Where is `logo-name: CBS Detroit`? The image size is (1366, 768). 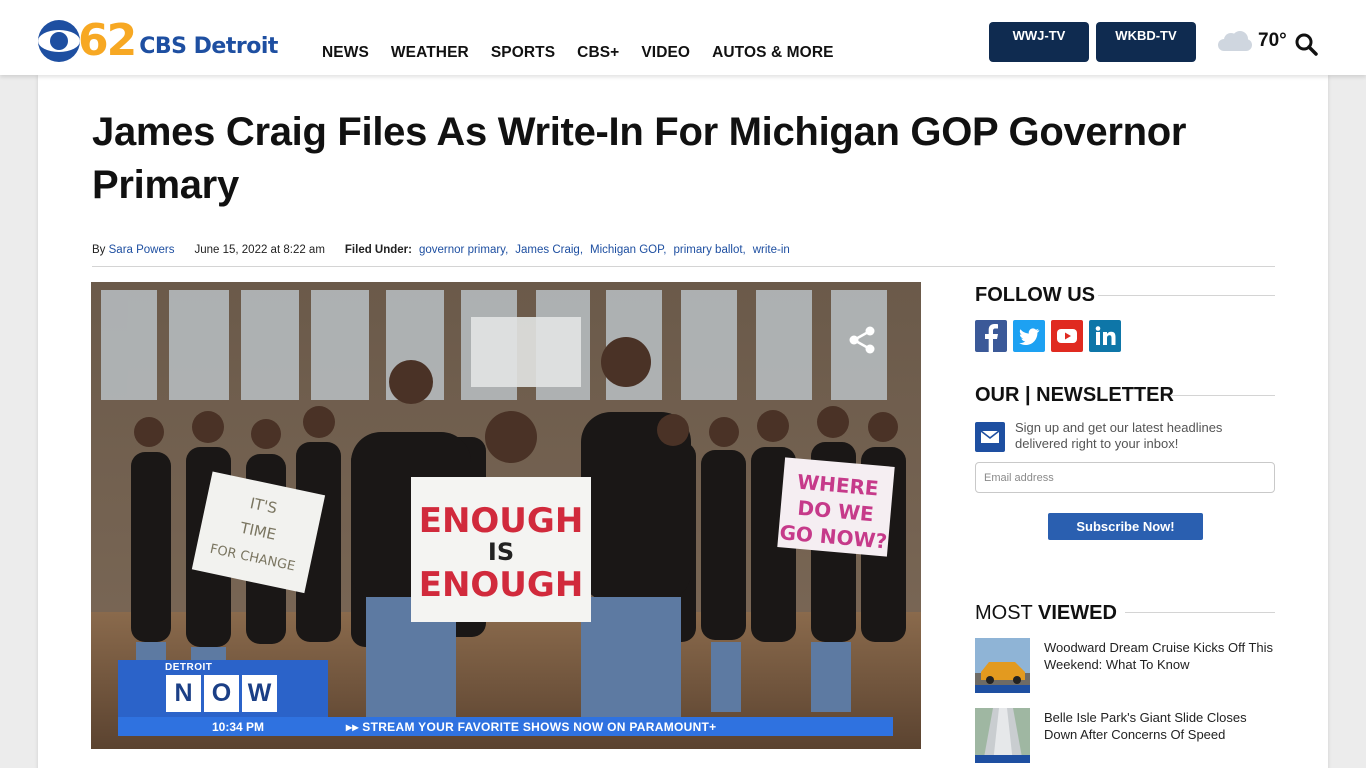
logo-name: CBS Detroit is located at coordinates (208, 46).